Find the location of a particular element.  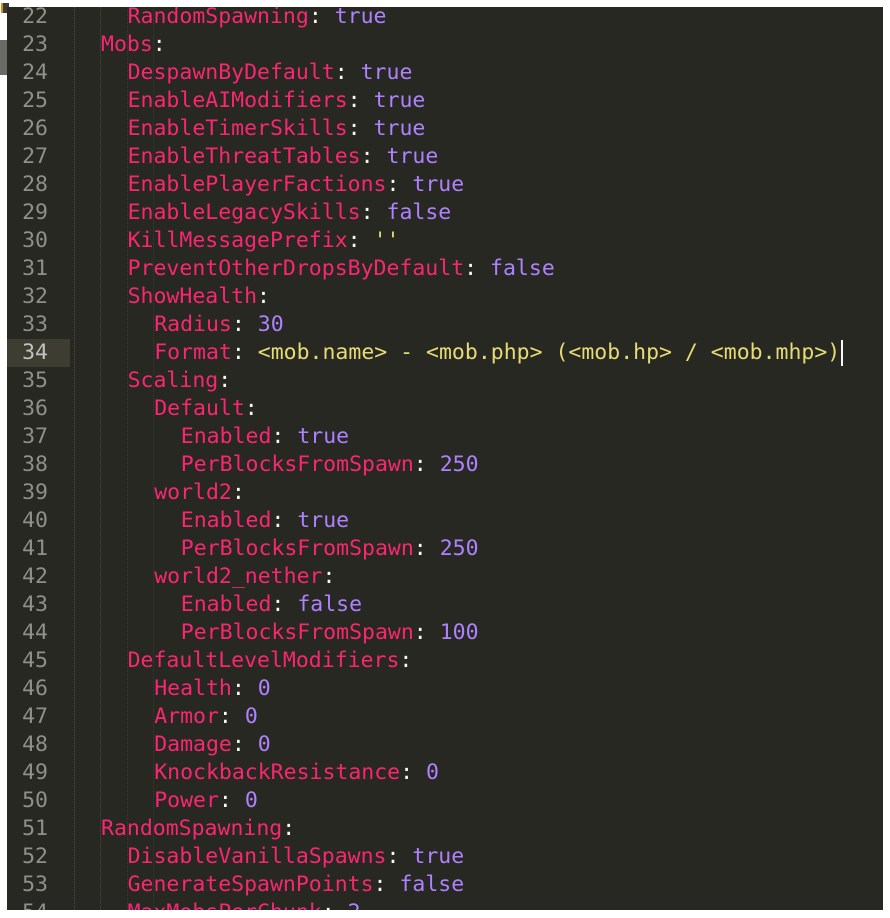

code-text: Damage: 0 is located at coordinates (212, 745).